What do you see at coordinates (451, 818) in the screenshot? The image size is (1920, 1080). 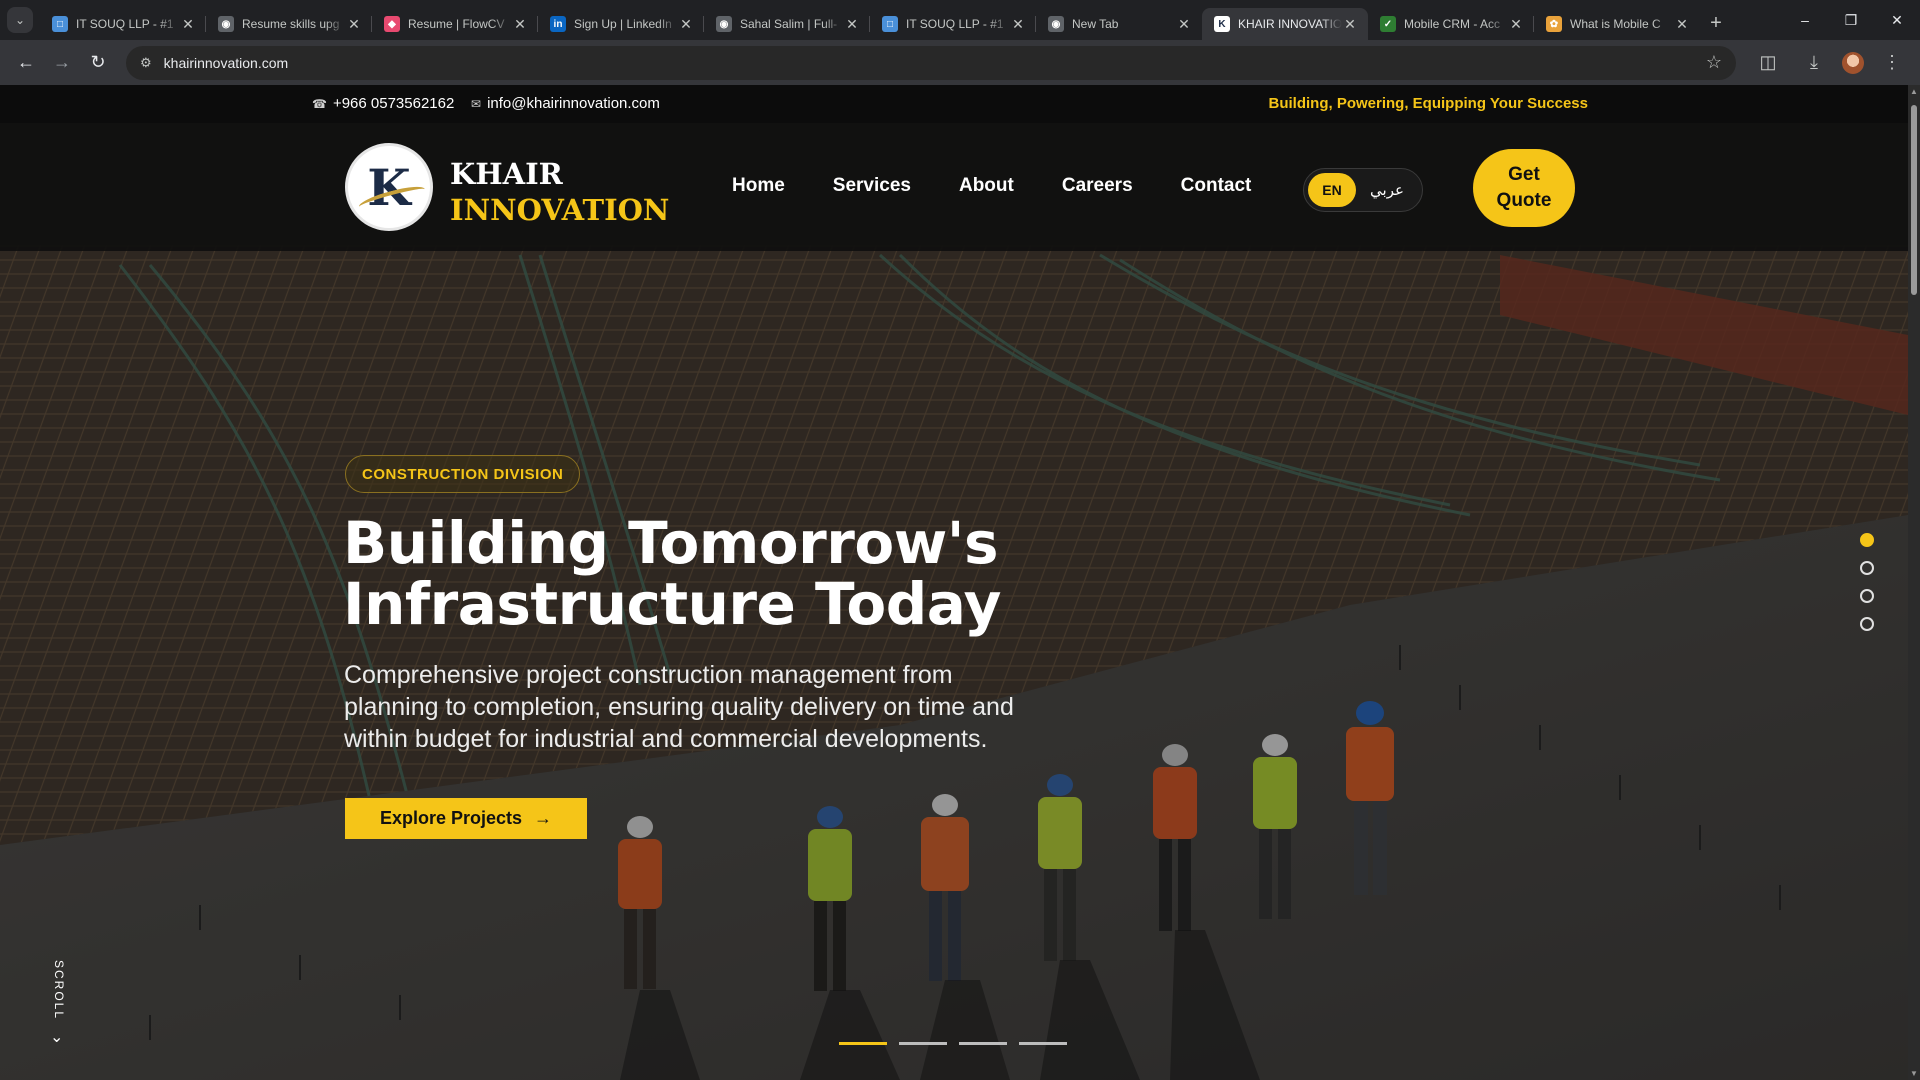 I see `explore-projects-label: Explore Projects` at bounding box center [451, 818].